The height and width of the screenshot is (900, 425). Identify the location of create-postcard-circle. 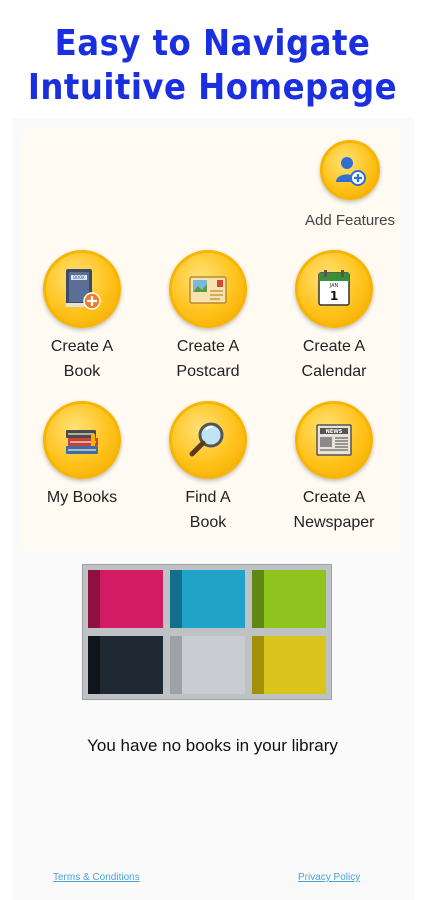
(208, 289).